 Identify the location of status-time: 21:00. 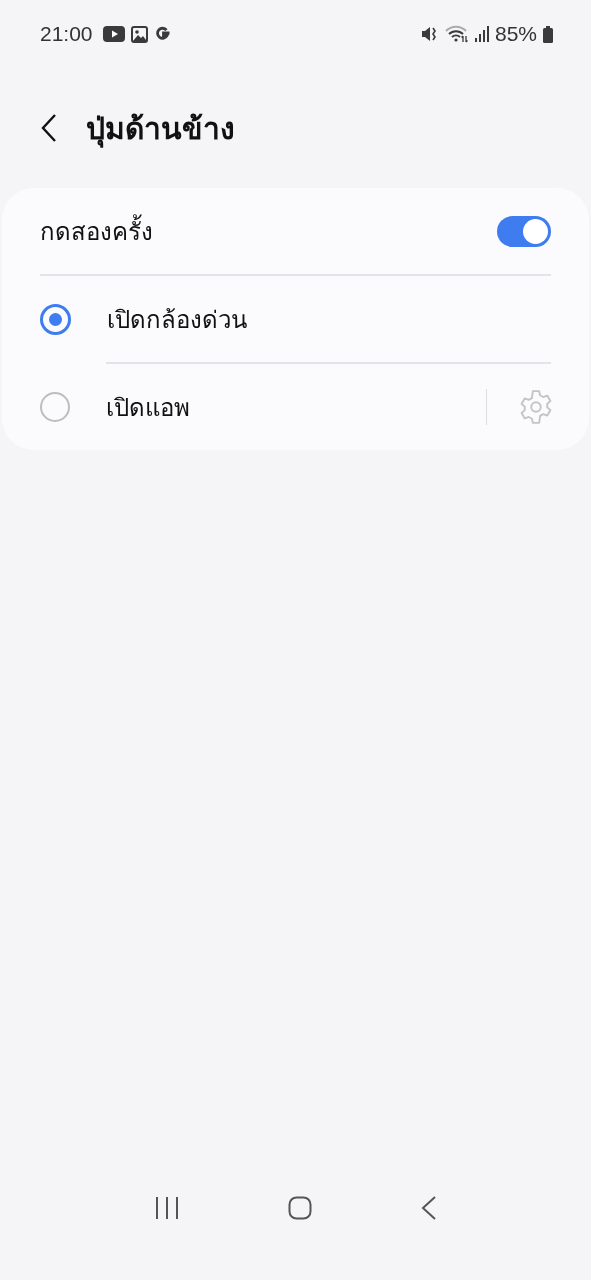
(66, 34).